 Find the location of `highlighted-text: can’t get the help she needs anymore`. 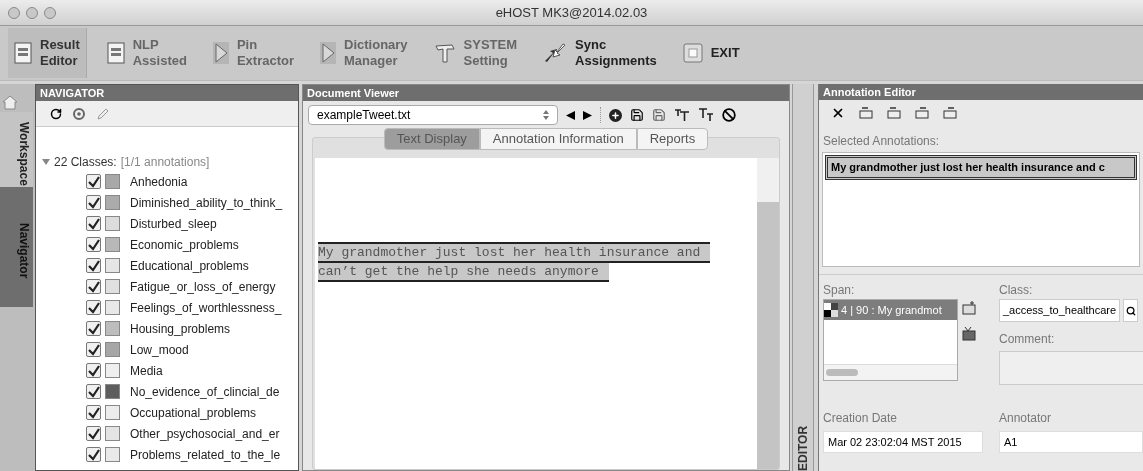

highlighted-text: can’t get the help she needs anymore is located at coordinates (463, 271).